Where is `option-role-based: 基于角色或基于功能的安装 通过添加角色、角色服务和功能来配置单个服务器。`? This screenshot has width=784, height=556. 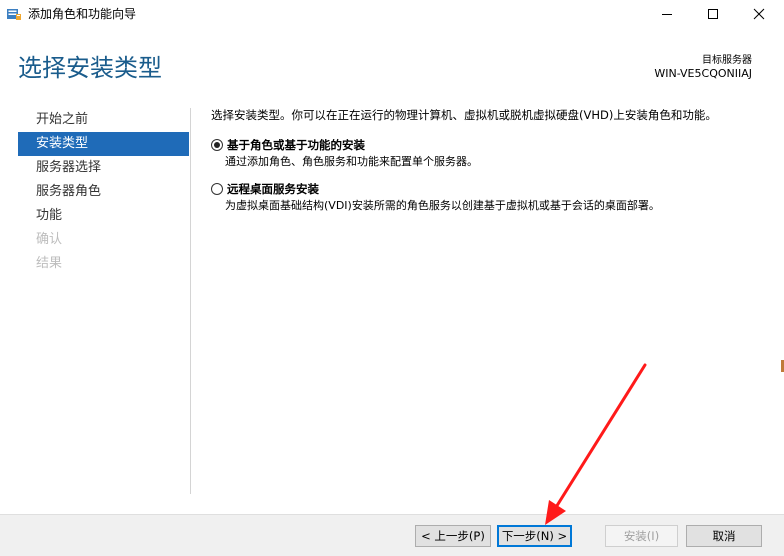
option-role-based: 基于角色或基于功能的安装 通过添加角色、角色服务和功能来配置单个服务器。 is located at coordinates (491, 153).